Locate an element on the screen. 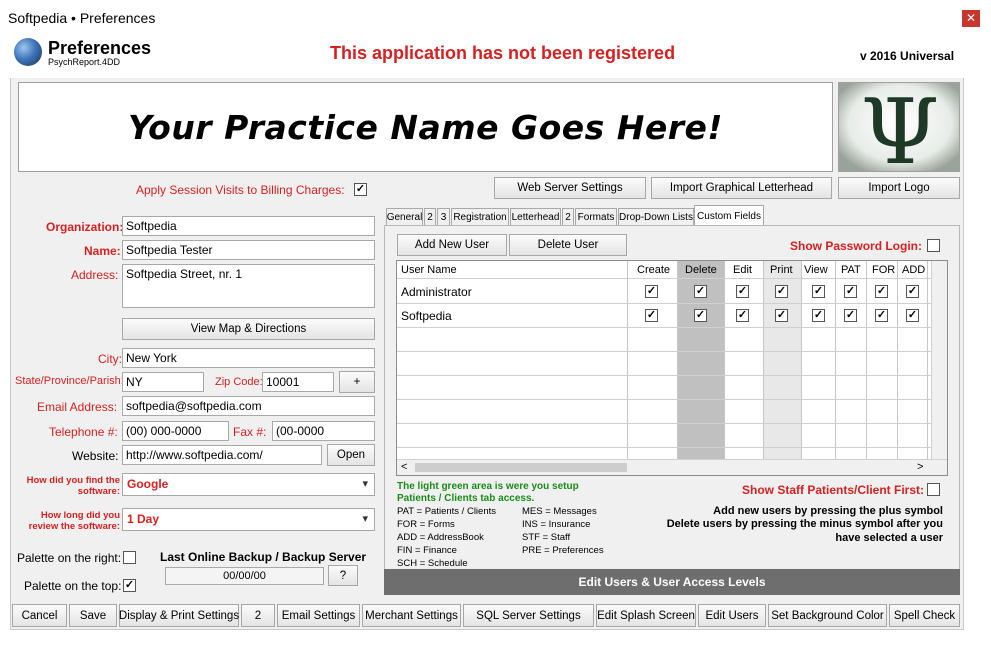  tab-general: General is located at coordinates (404, 217).